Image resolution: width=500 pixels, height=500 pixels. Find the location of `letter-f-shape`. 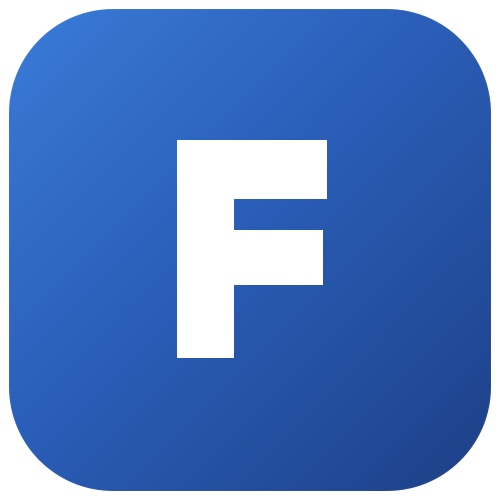

letter-f-shape is located at coordinates (252, 249).